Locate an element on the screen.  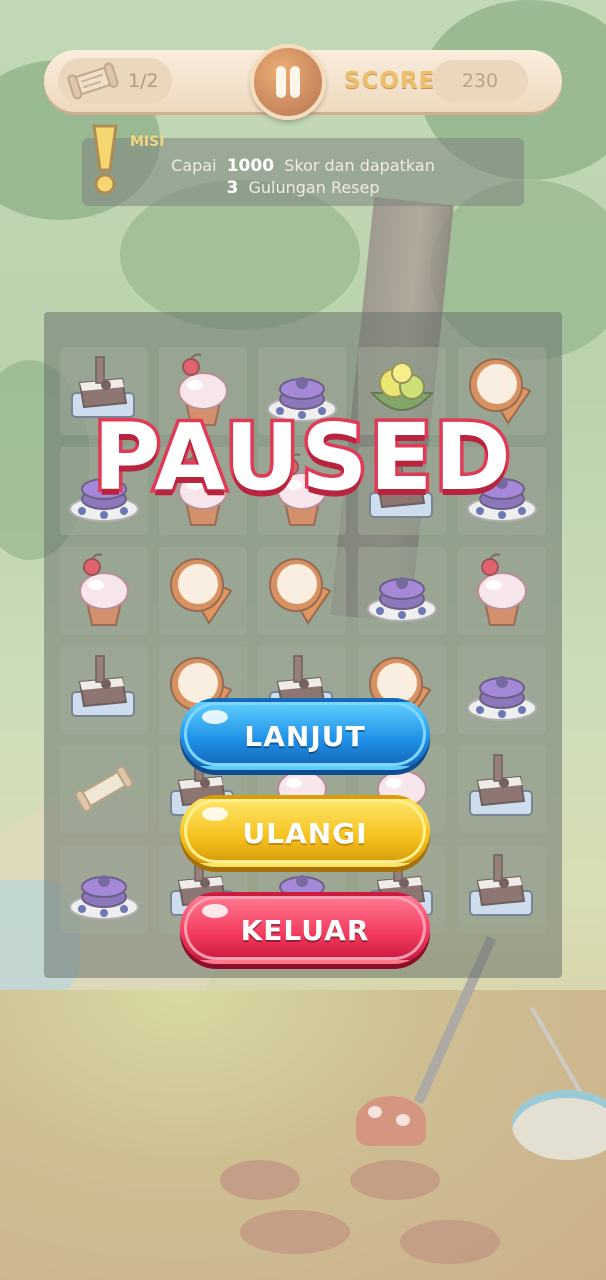
exit-button-label: KELUAR is located at coordinates (305, 930).